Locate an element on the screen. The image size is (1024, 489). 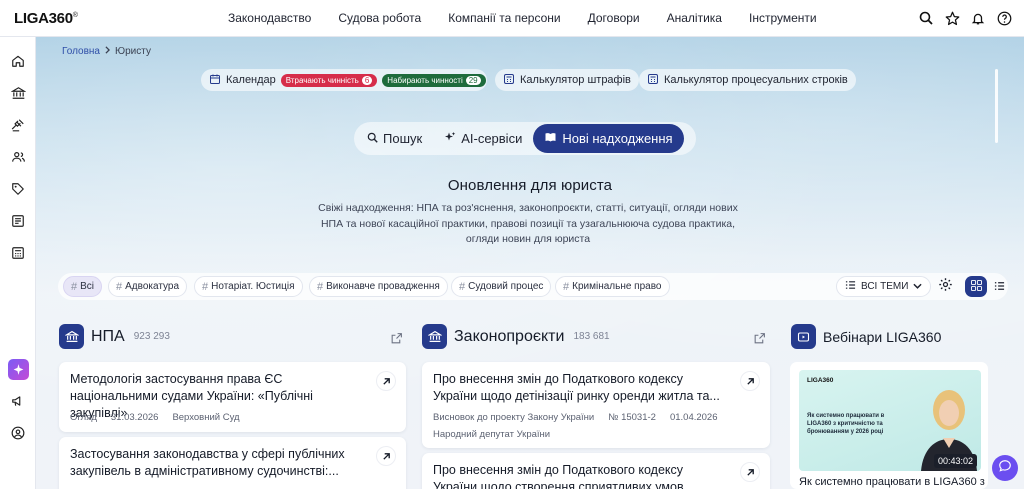
document-list-icon is located at coordinates (18, 221).